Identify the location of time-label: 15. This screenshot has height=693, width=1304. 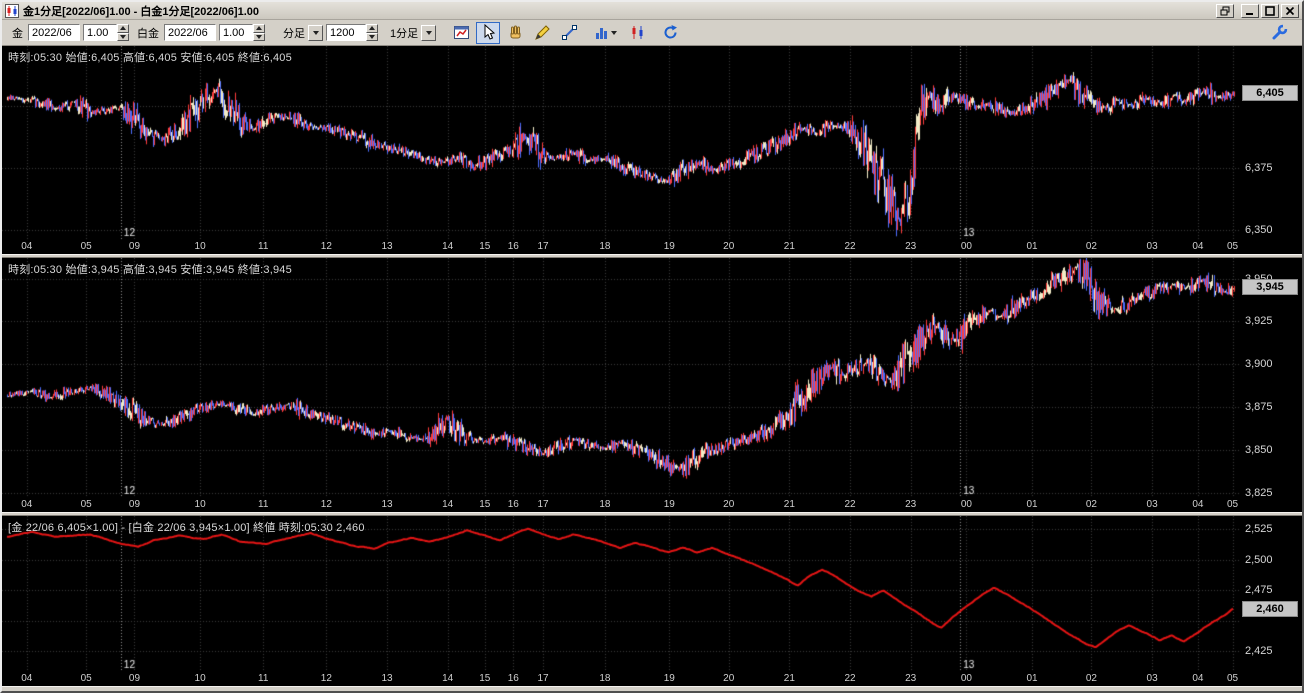
(485, 678).